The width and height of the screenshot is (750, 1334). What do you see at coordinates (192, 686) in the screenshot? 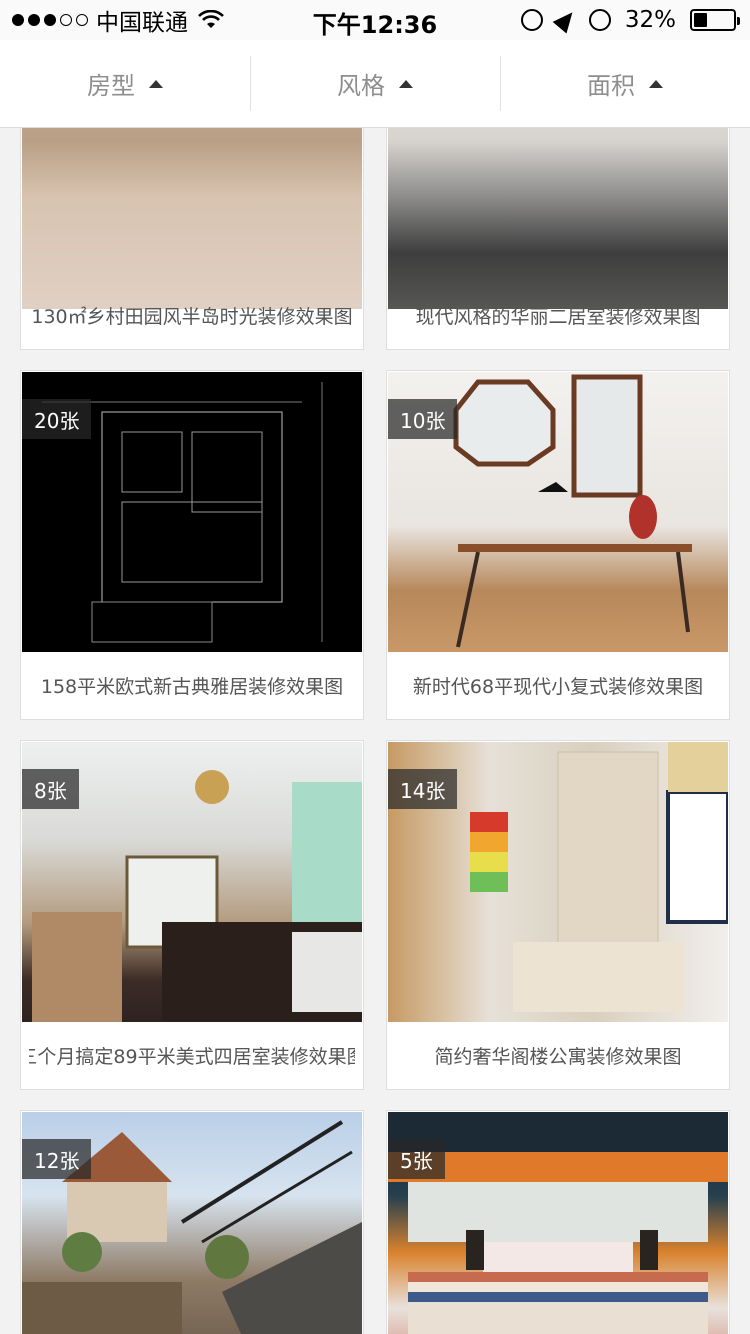
I see `card-title: 158平米欧式新古典雅居装修效果图` at bounding box center [192, 686].